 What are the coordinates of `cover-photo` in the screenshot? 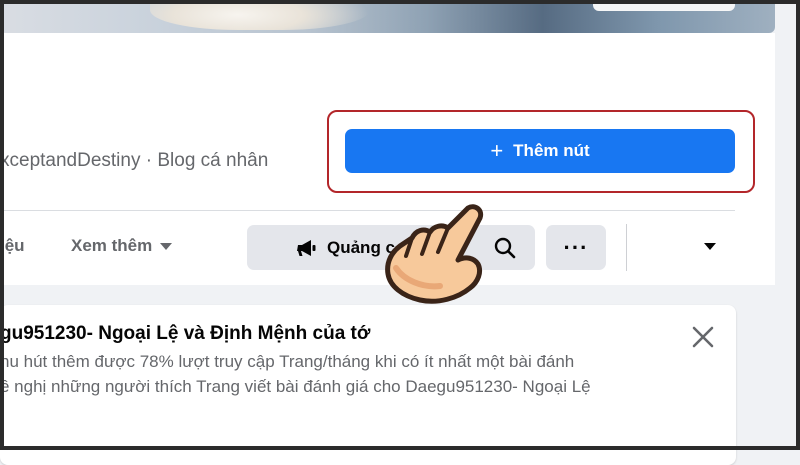 It's located at (387, 16).